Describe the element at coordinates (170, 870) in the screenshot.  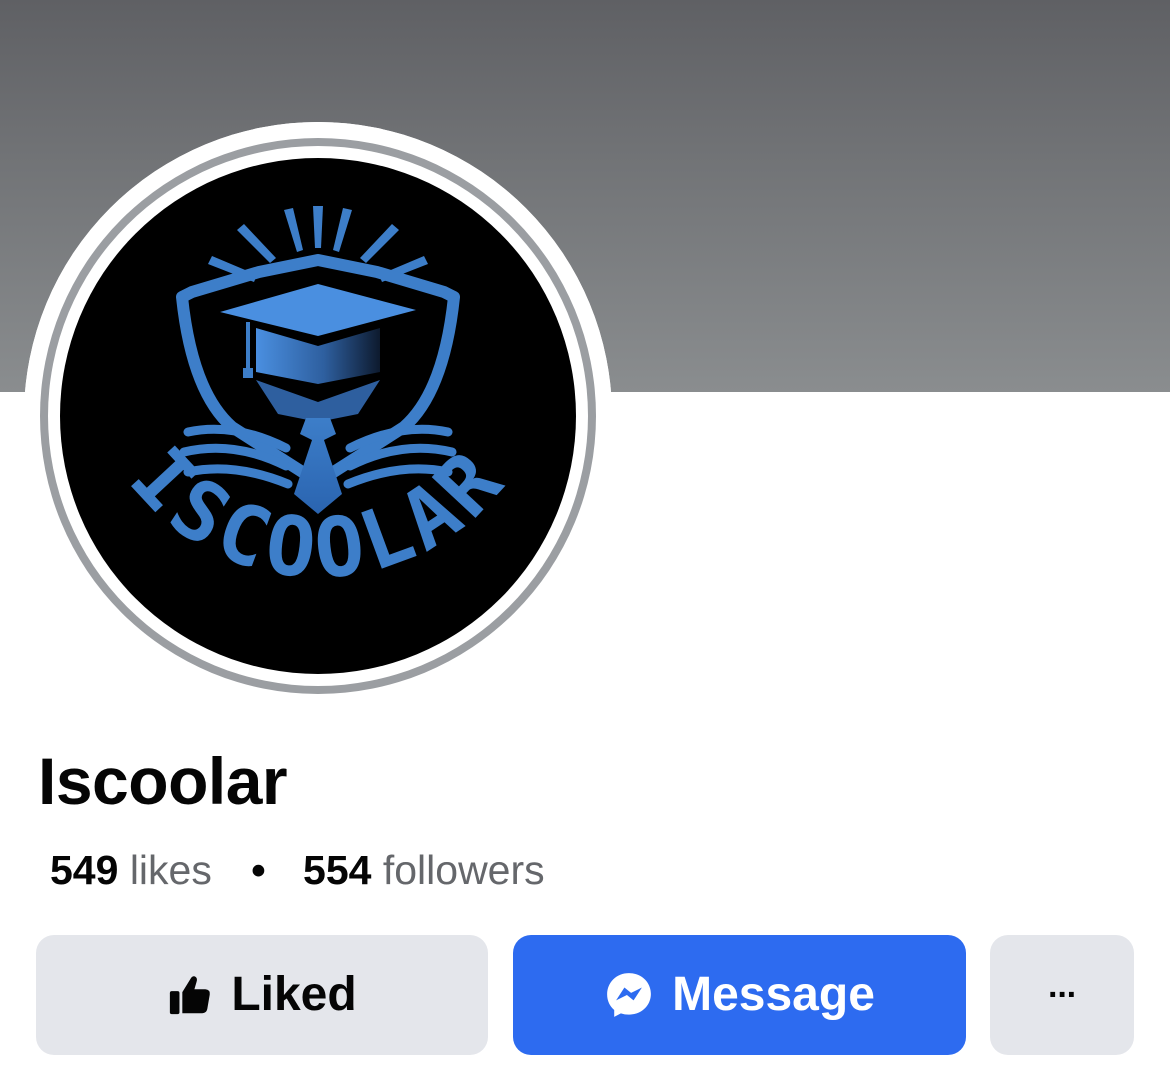
I see `likes-label: likes` at that location.